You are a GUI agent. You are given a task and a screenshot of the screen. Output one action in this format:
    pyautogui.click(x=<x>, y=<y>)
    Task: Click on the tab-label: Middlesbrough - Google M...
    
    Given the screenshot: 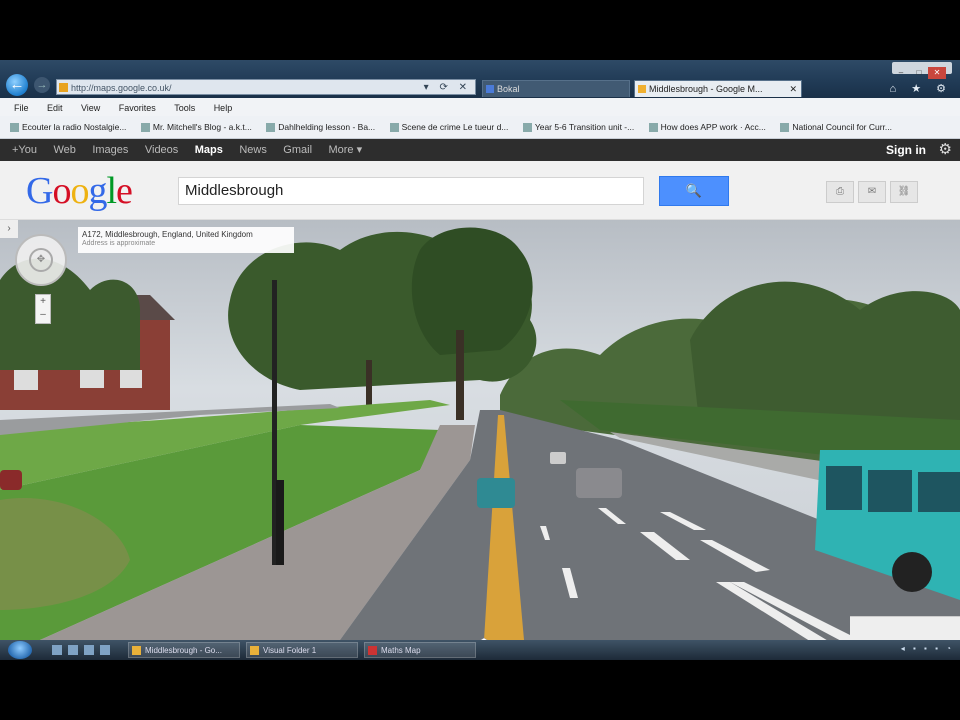 What is the action you would take?
    pyautogui.click(x=706, y=89)
    